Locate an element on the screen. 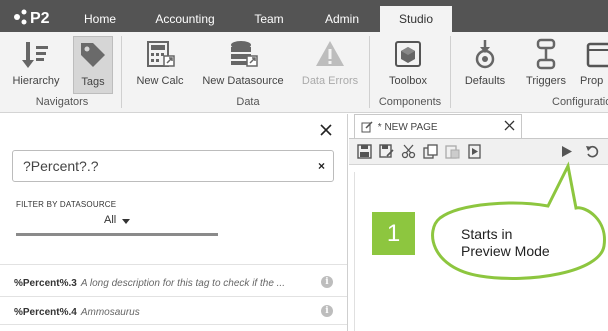 Image resolution: width=608 pixels, height=331 pixels. tag-search-value: ?Percent?.? is located at coordinates (61, 166).